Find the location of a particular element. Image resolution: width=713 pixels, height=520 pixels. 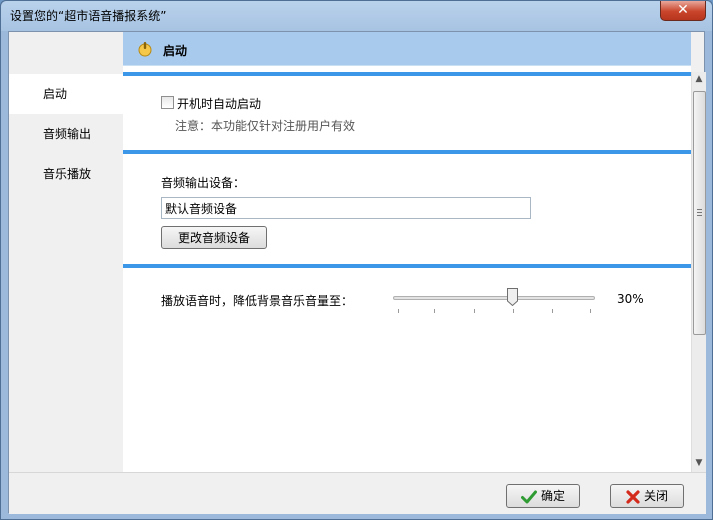

change-audio-device-button: 更改音频设备 is located at coordinates (214, 237).